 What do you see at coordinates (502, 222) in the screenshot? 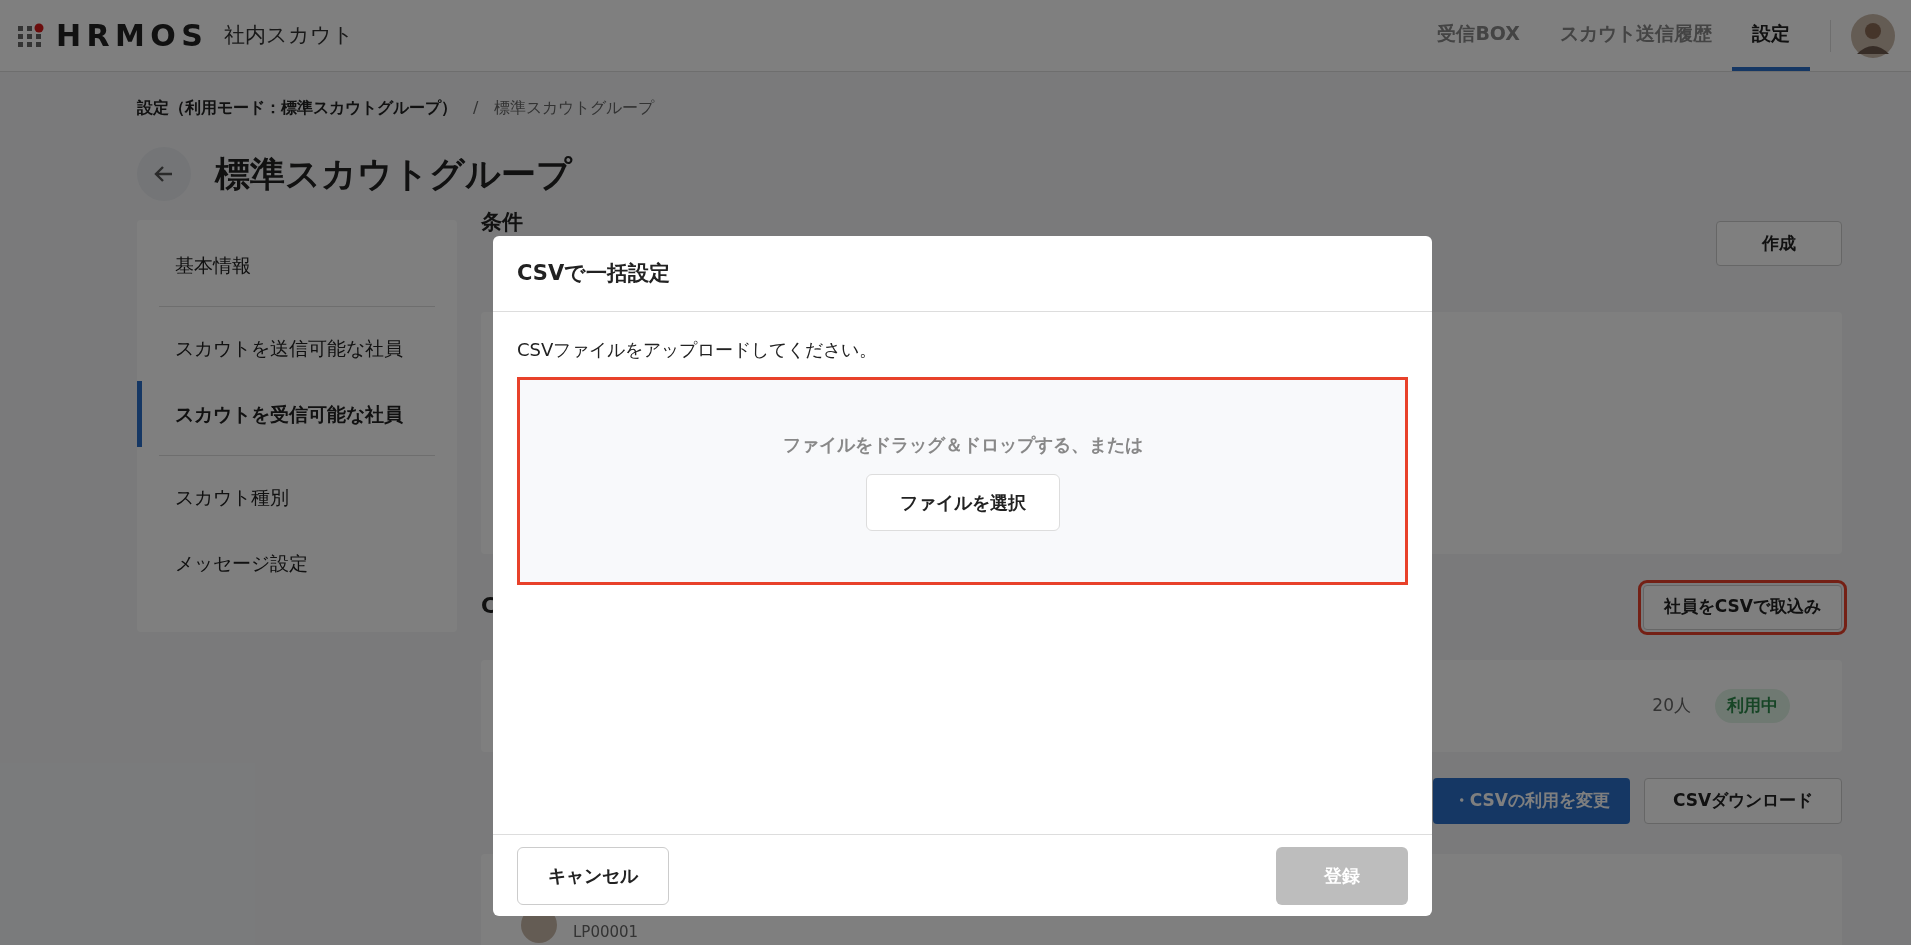
I see `section-heading: 条件` at bounding box center [502, 222].